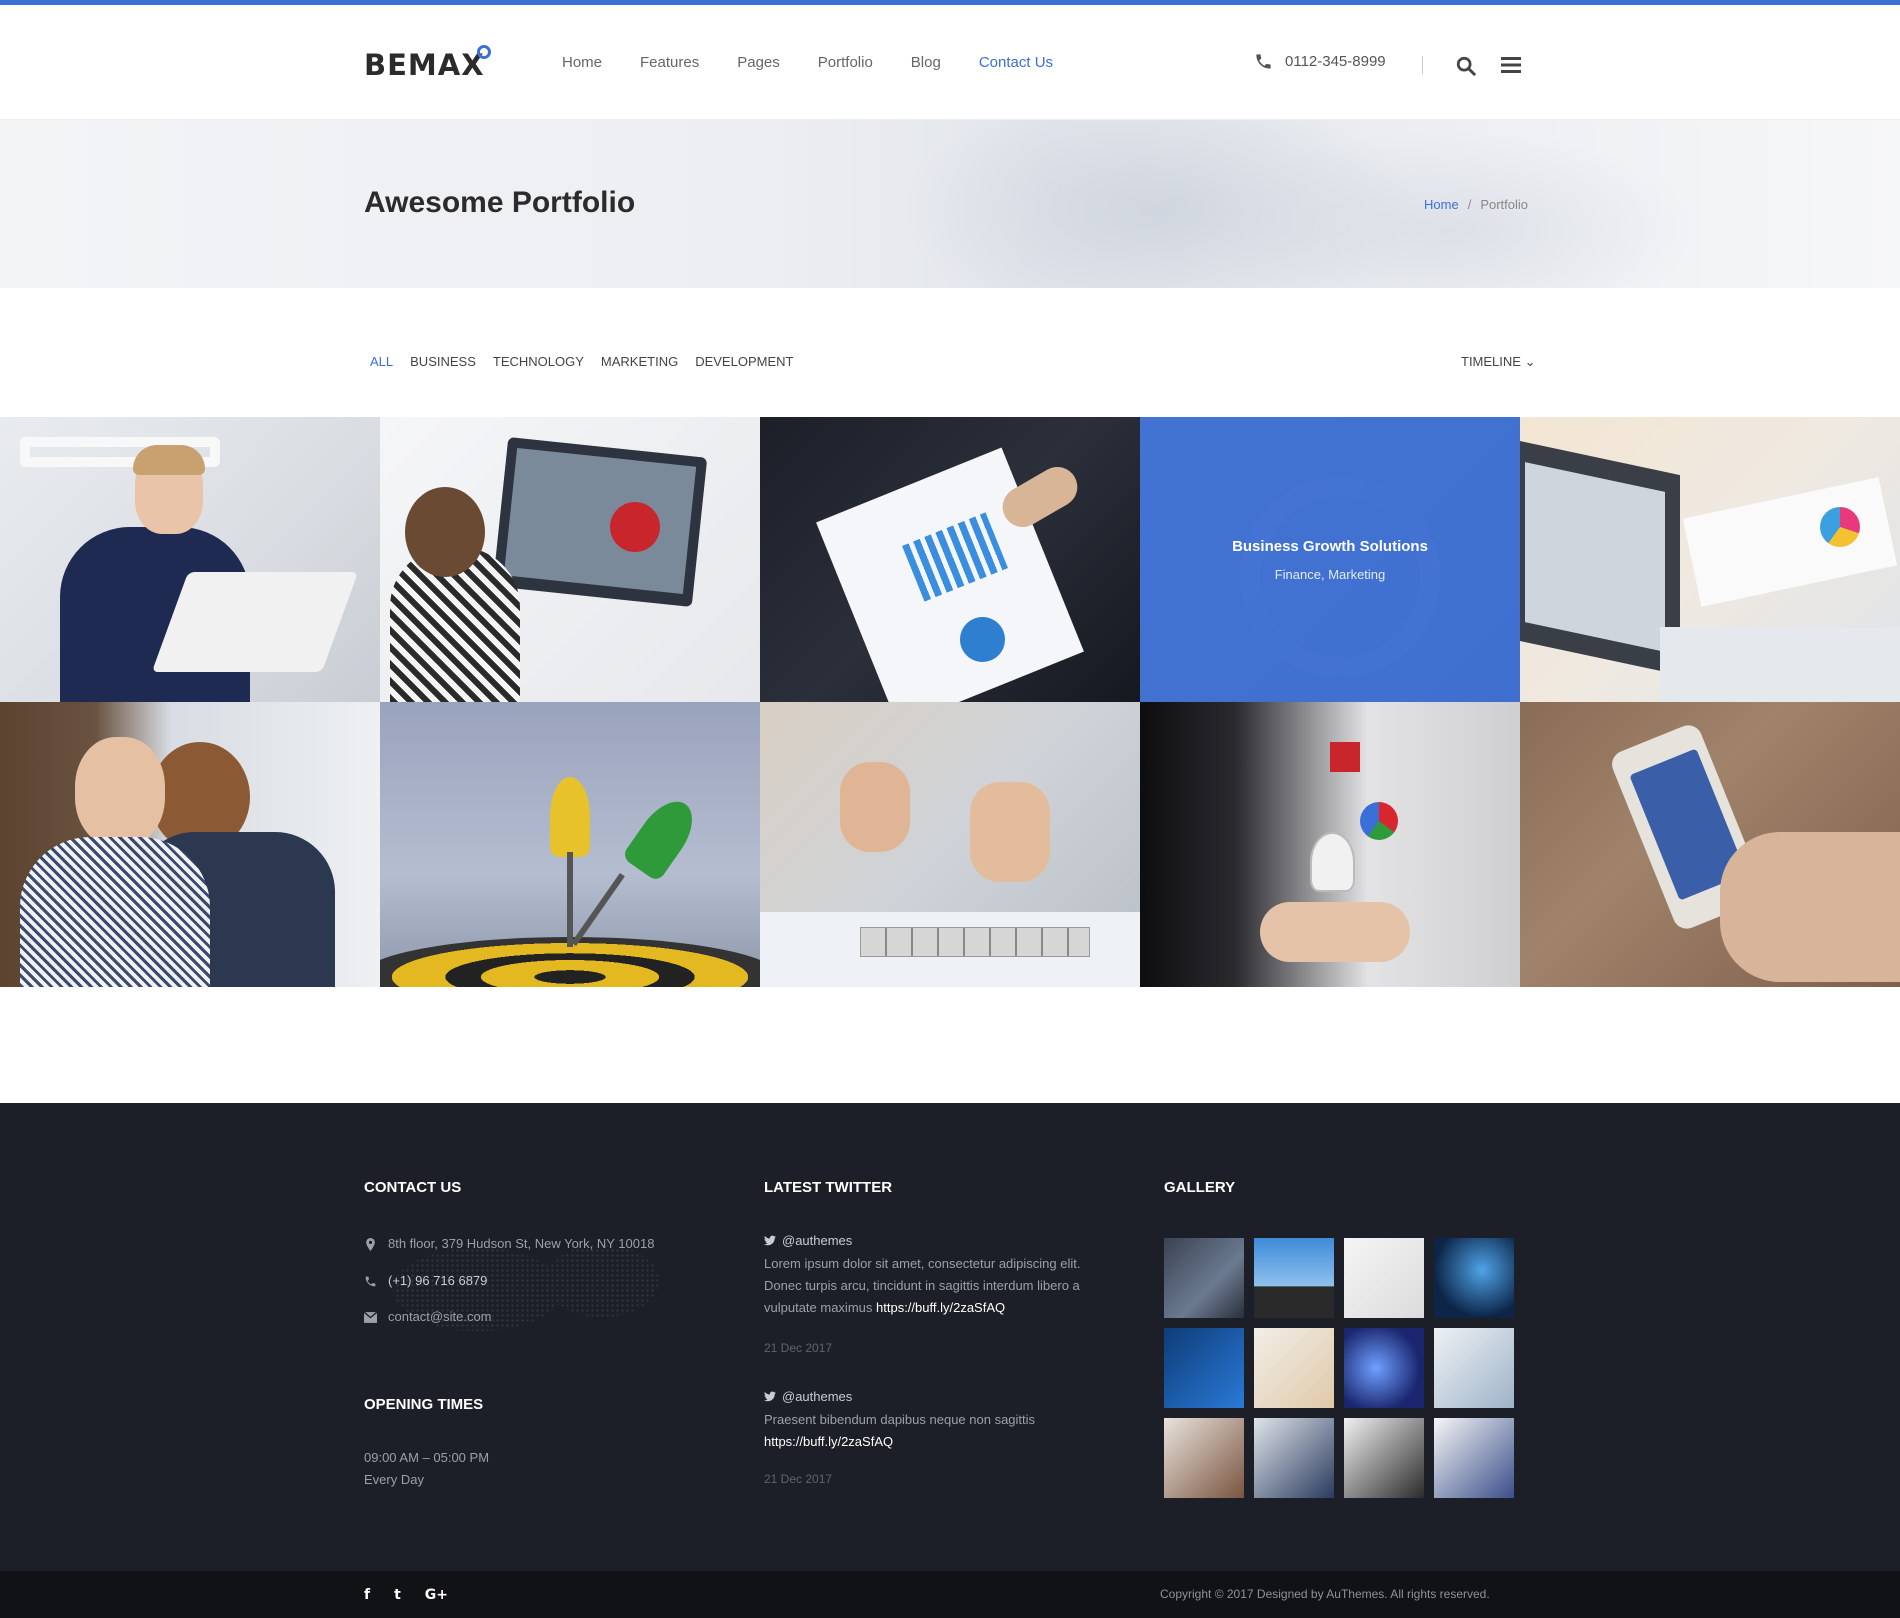  I want to click on filter-business: BUSINESS, so click(443, 361).